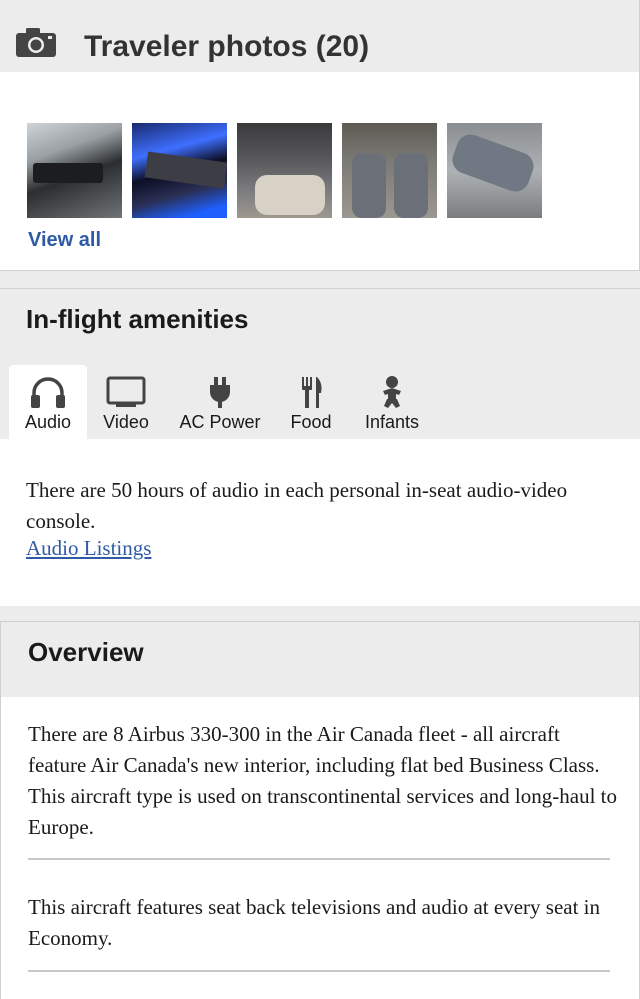  I want to click on view-all-link: View all, so click(64, 240).